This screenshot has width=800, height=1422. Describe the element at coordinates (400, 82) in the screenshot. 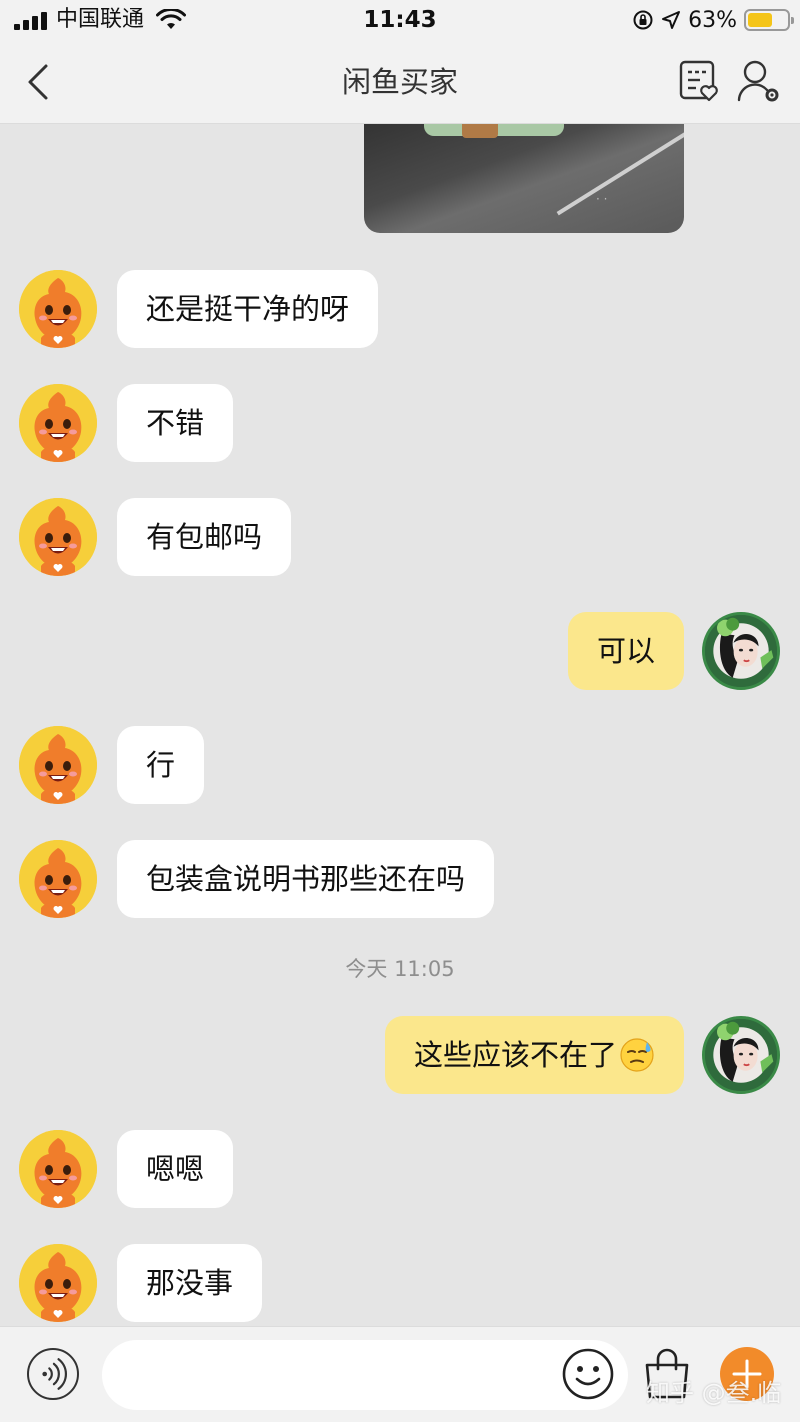

I see `nav-bar: 闲鱼买家` at that location.